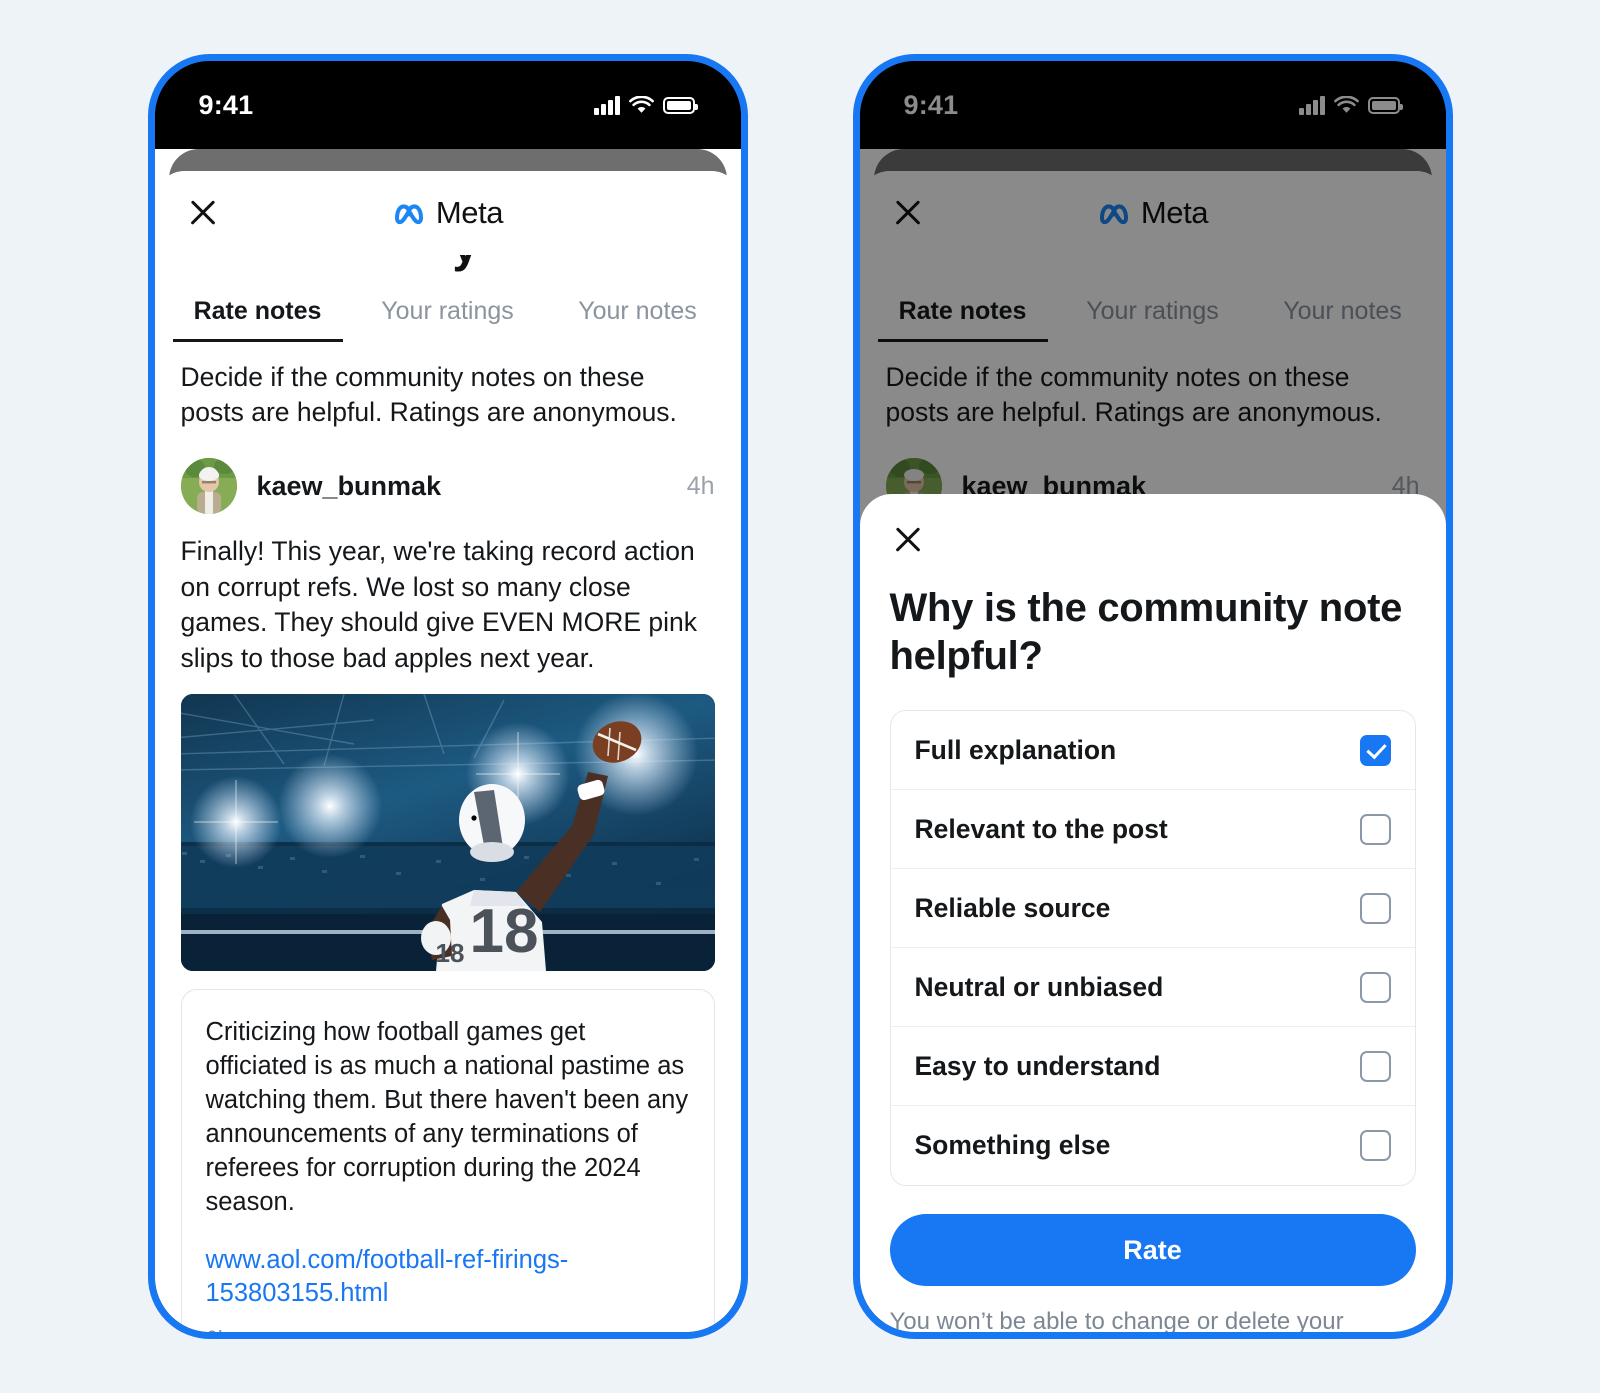  I want to click on option-something-else: Something else, so click(1153, 1145).